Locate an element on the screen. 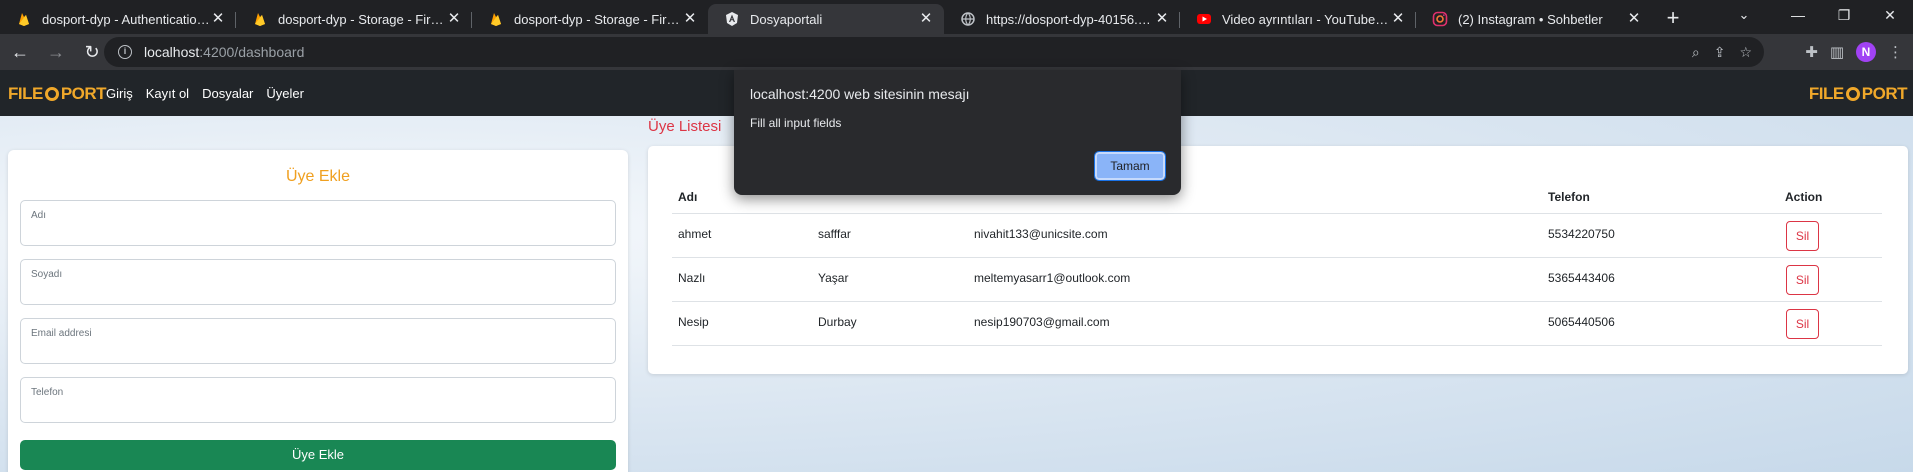  globe-icon is located at coordinates (968, 19).